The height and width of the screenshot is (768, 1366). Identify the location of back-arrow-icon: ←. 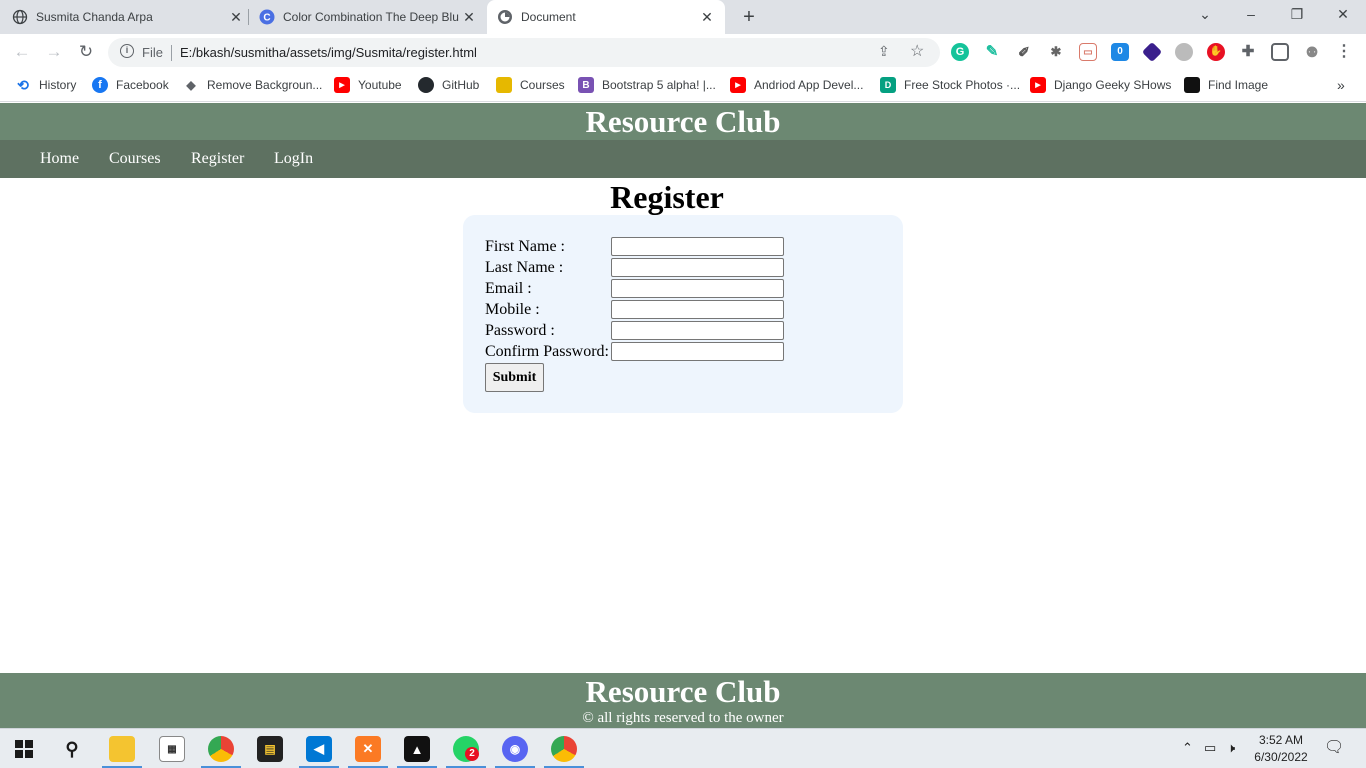
(22, 52).